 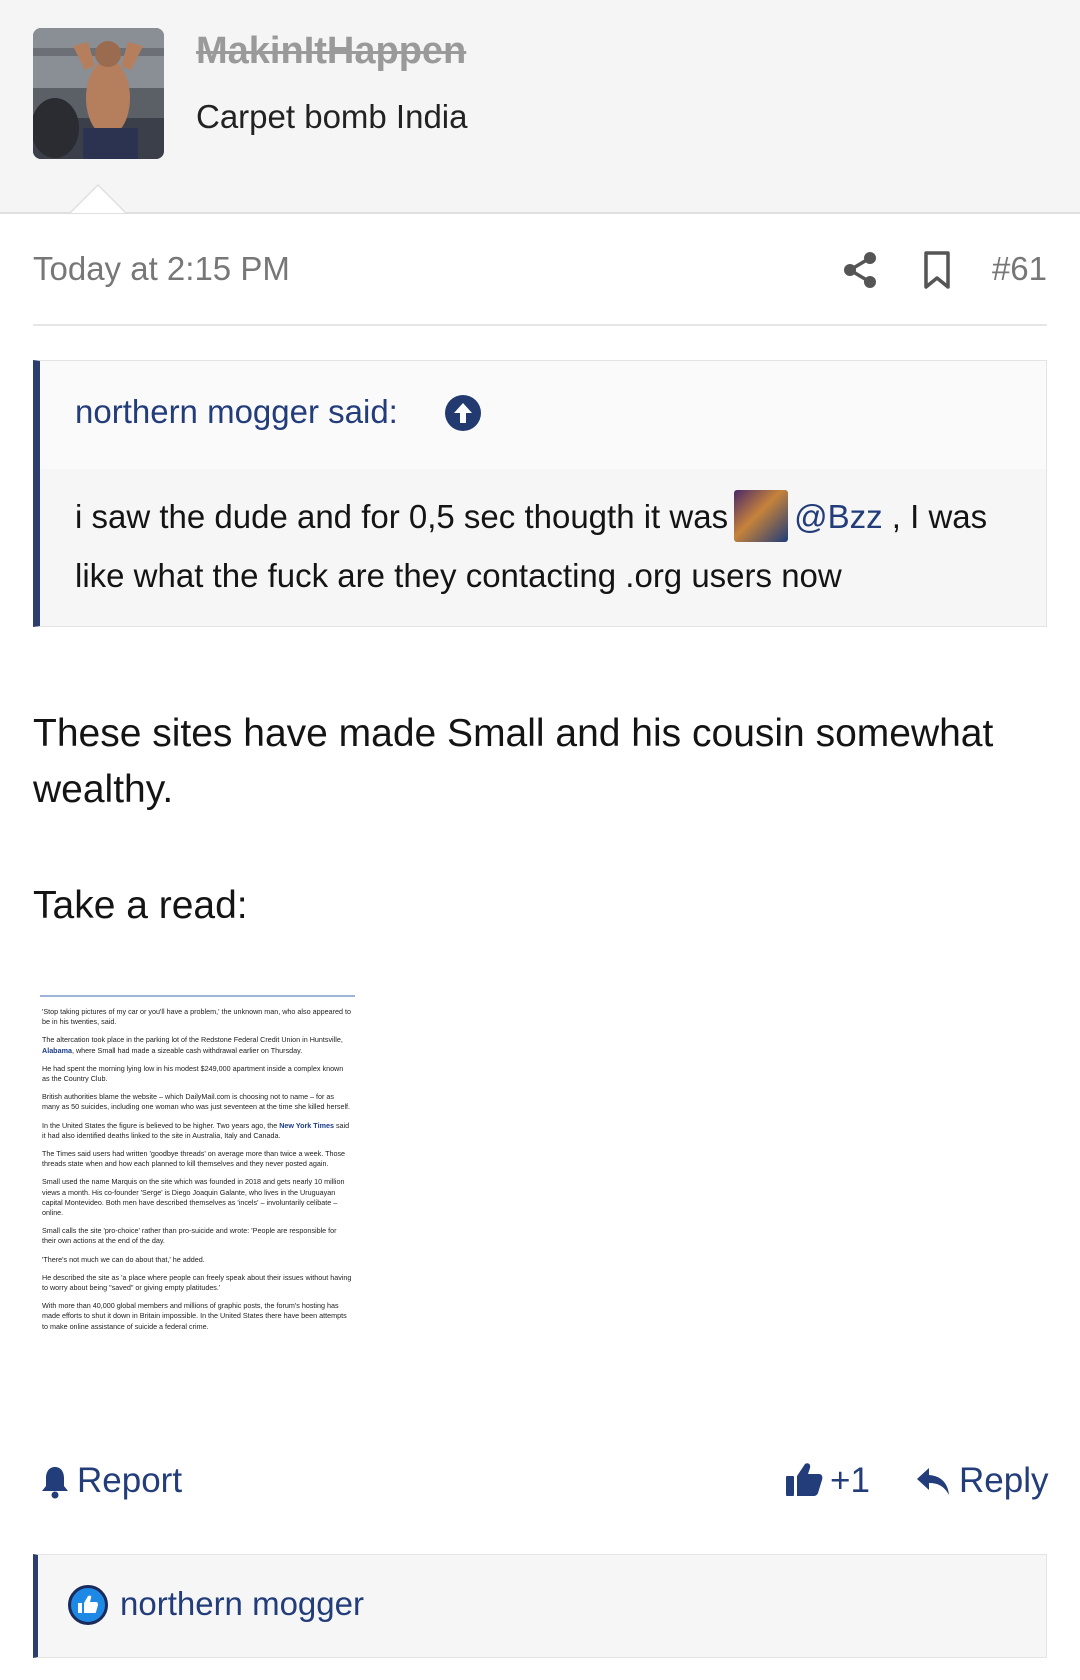 What do you see at coordinates (540, 1485) in the screenshot?
I see `post-actions: Report +1 Reply` at bounding box center [540, 1485].